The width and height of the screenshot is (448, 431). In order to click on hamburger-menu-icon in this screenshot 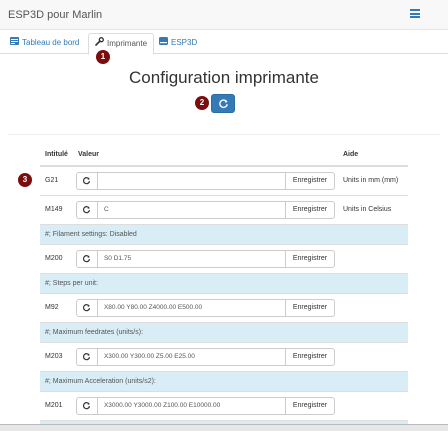, I will do `click(415, 13)`.